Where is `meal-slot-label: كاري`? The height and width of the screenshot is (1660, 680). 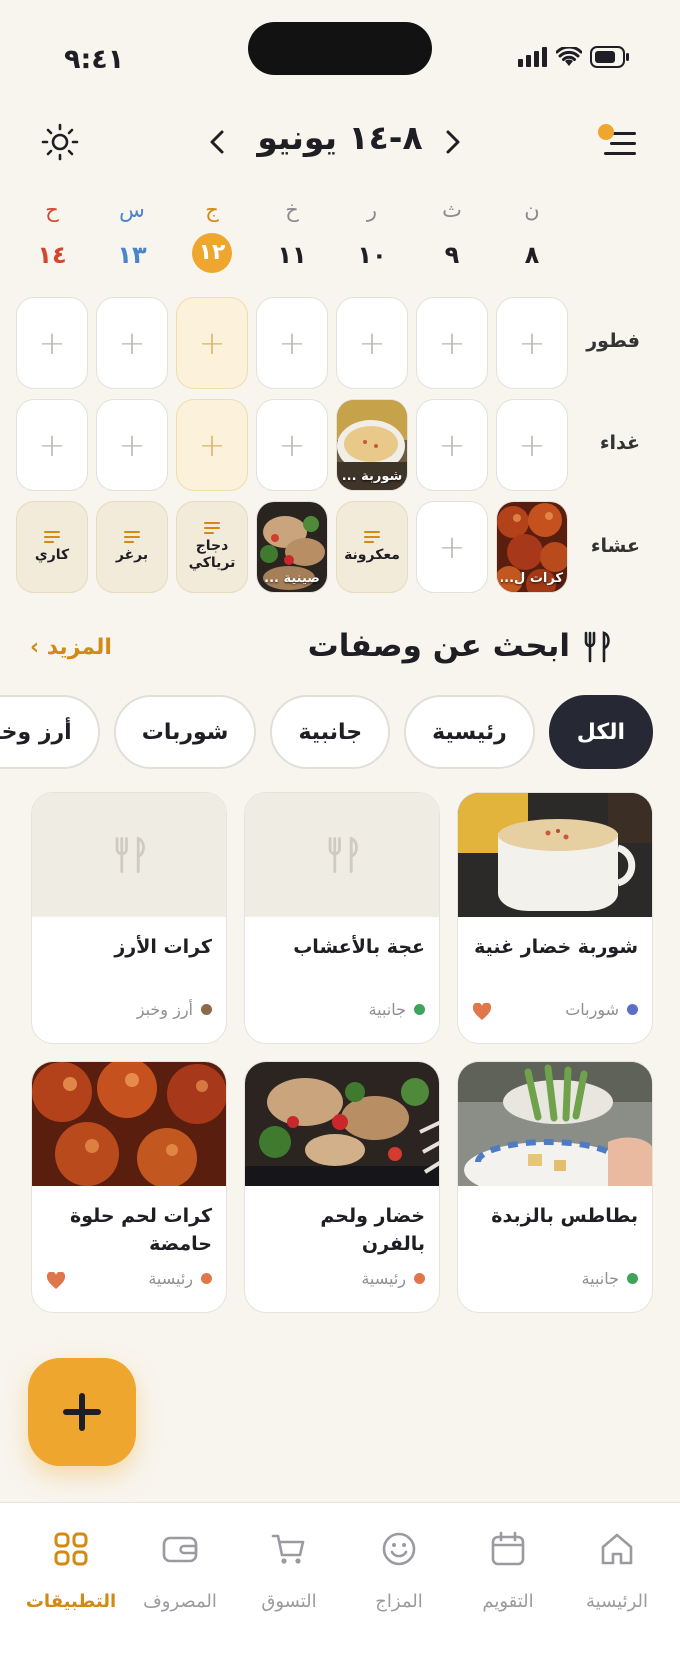 meal-slot-label: كاري is located at coordinates (52, 554).